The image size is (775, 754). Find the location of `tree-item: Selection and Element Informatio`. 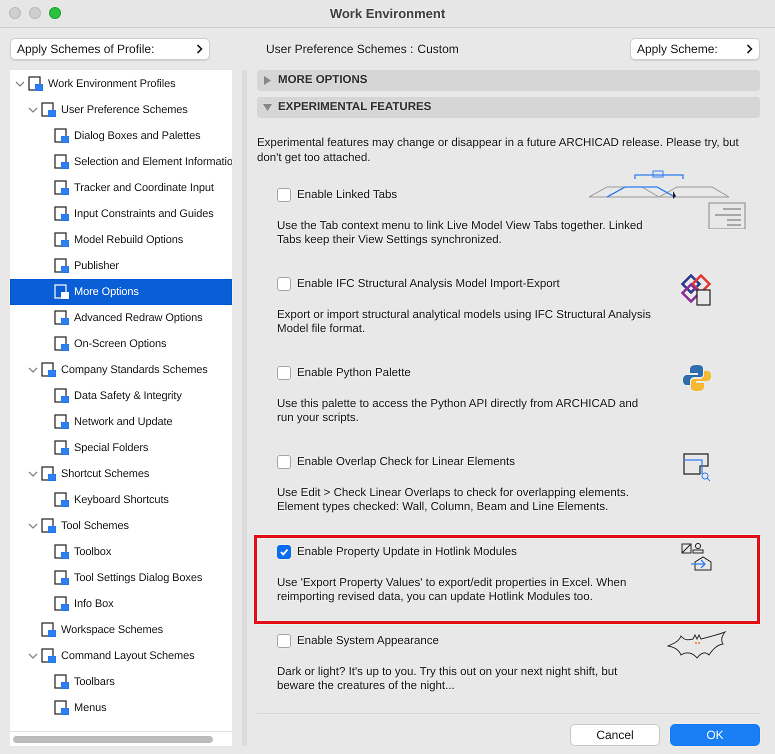

tree-item: Selection and Element Informatio is located at coordinates (121, 162).